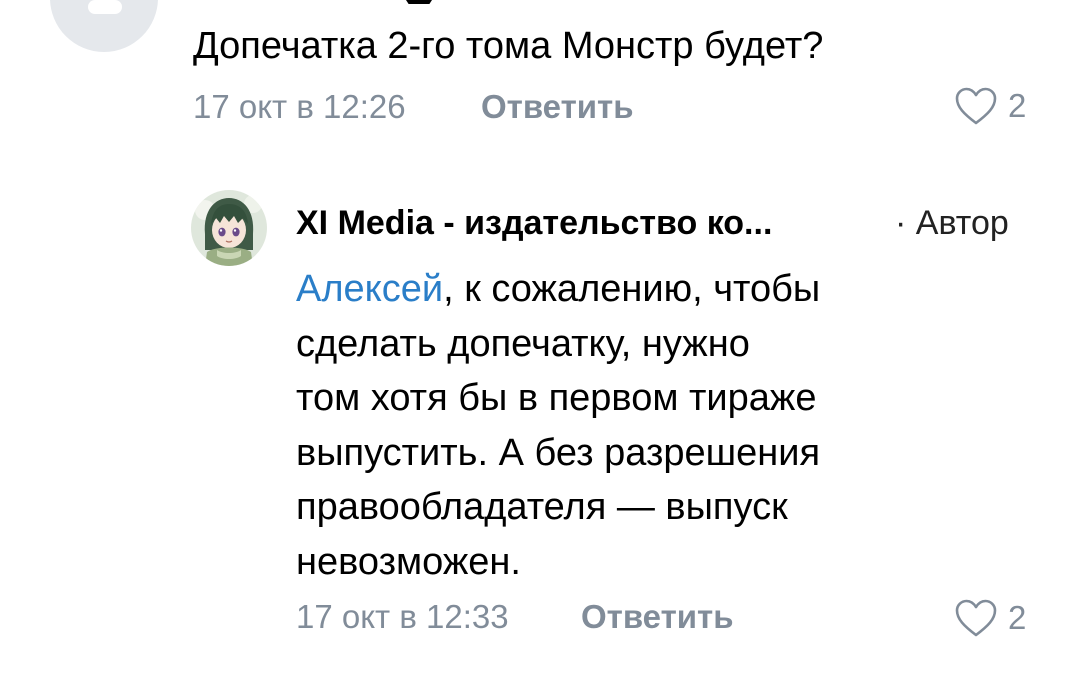 The height and width of the screenshot is (677, 1080). What do you see at coordinates (542, 507) in the screenshot?
I see `comment-line-5: правообладателя — выпуск` at bounding box center [542, 507].